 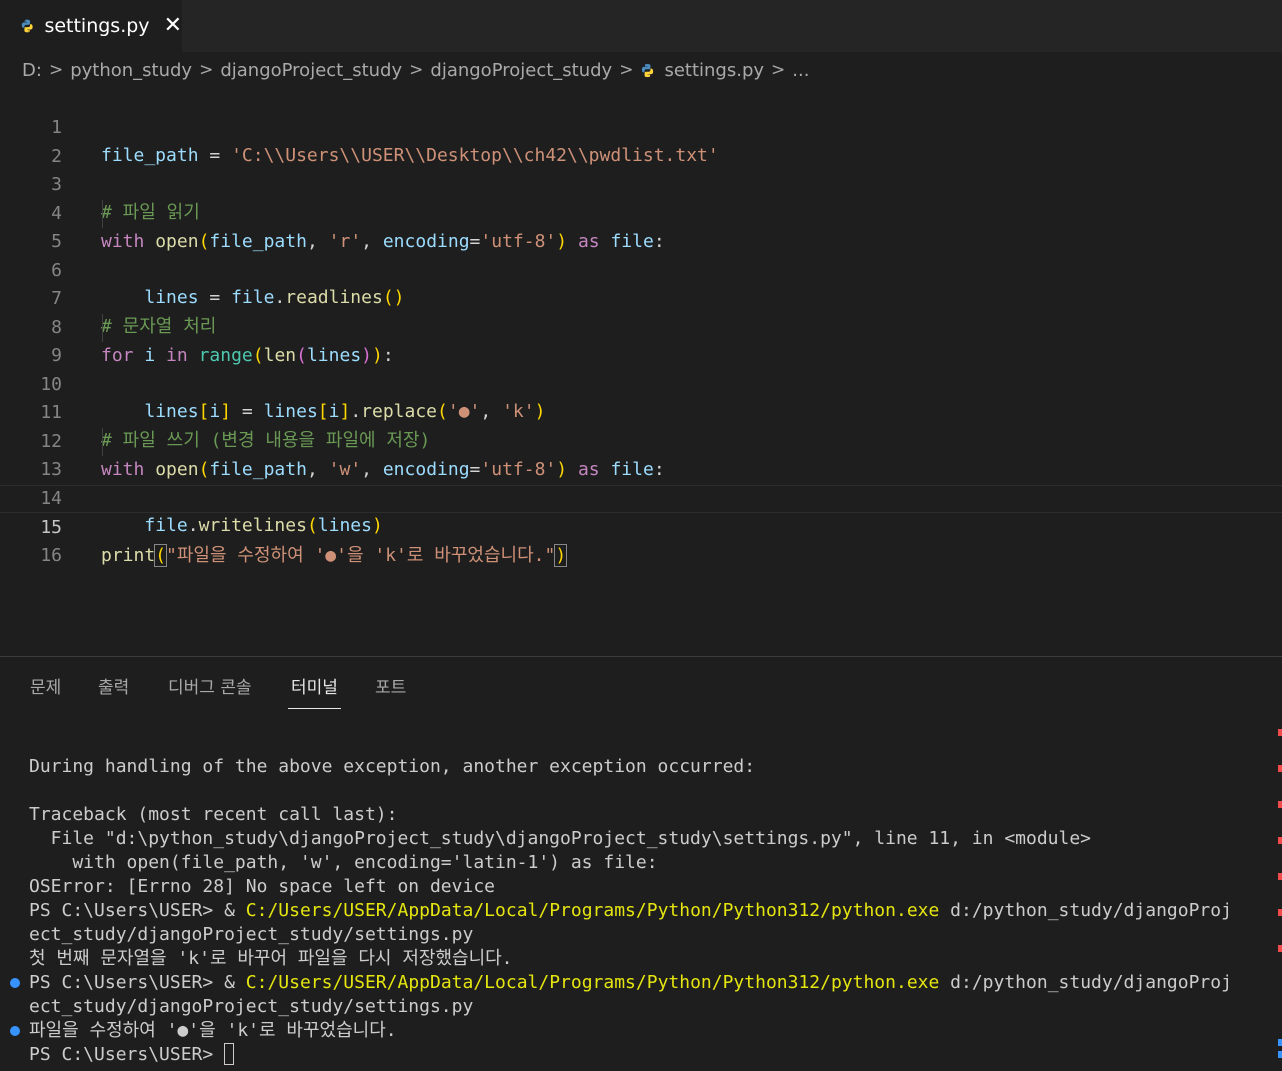 I want to click on code-line-current: 15 print("파일을 수정하여 '●'을 'k'로 바꾸었습니다."), so click(x=641, y=526).